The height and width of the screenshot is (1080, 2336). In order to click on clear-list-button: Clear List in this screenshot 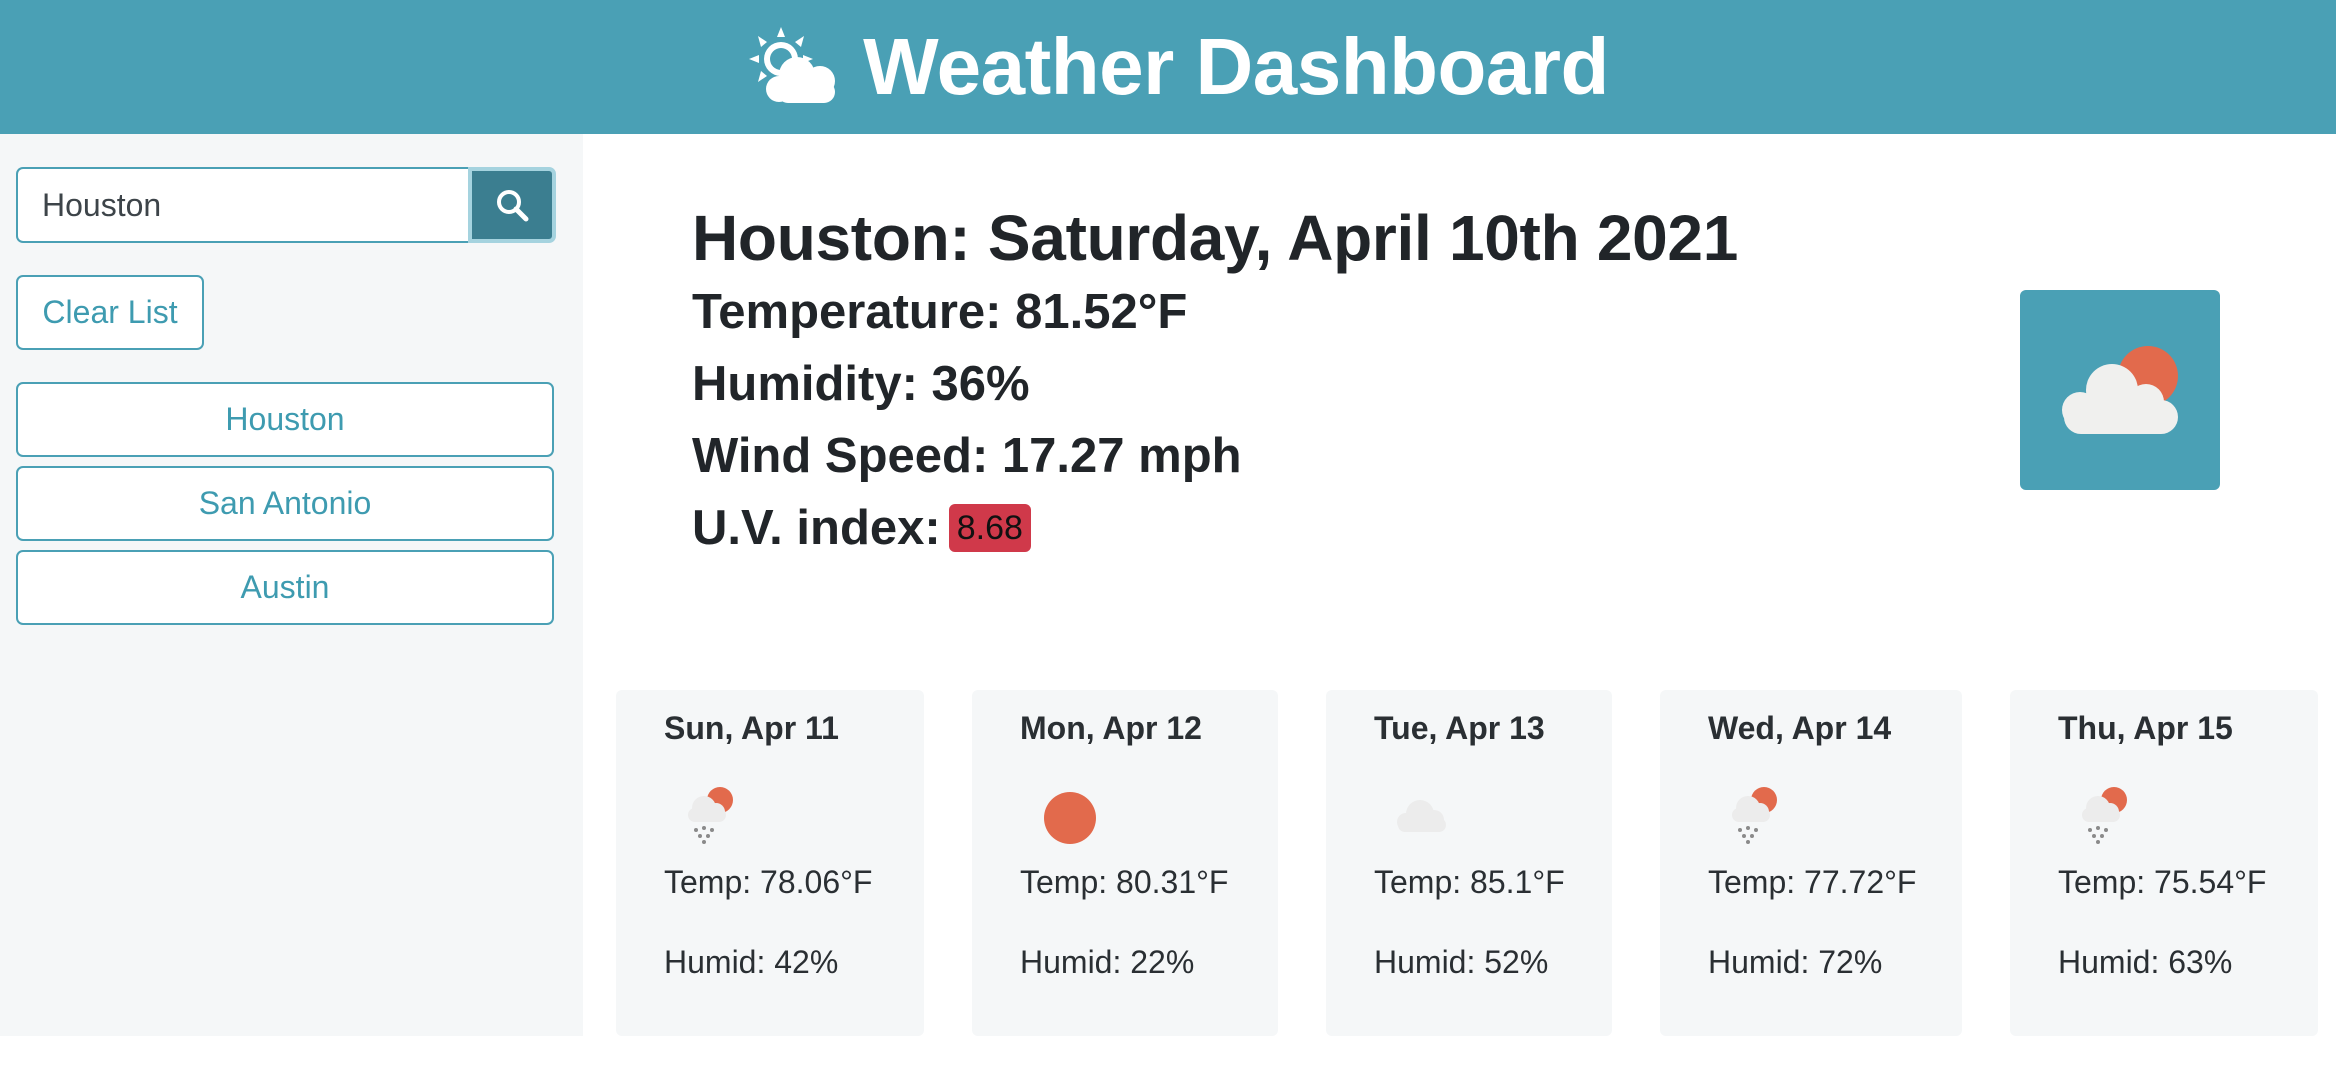, I will do `click(110, 312)`.